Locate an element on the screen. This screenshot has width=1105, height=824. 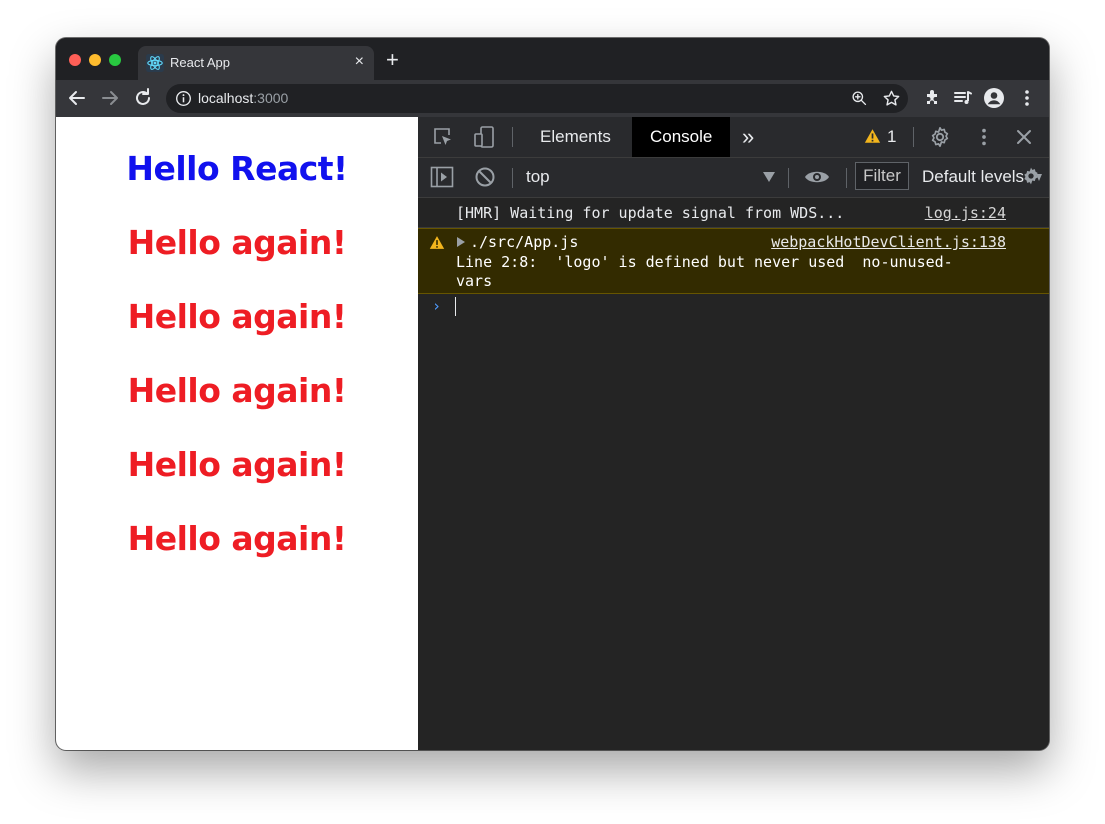
forward-arrow-icon is located at coordinates (110, 98).